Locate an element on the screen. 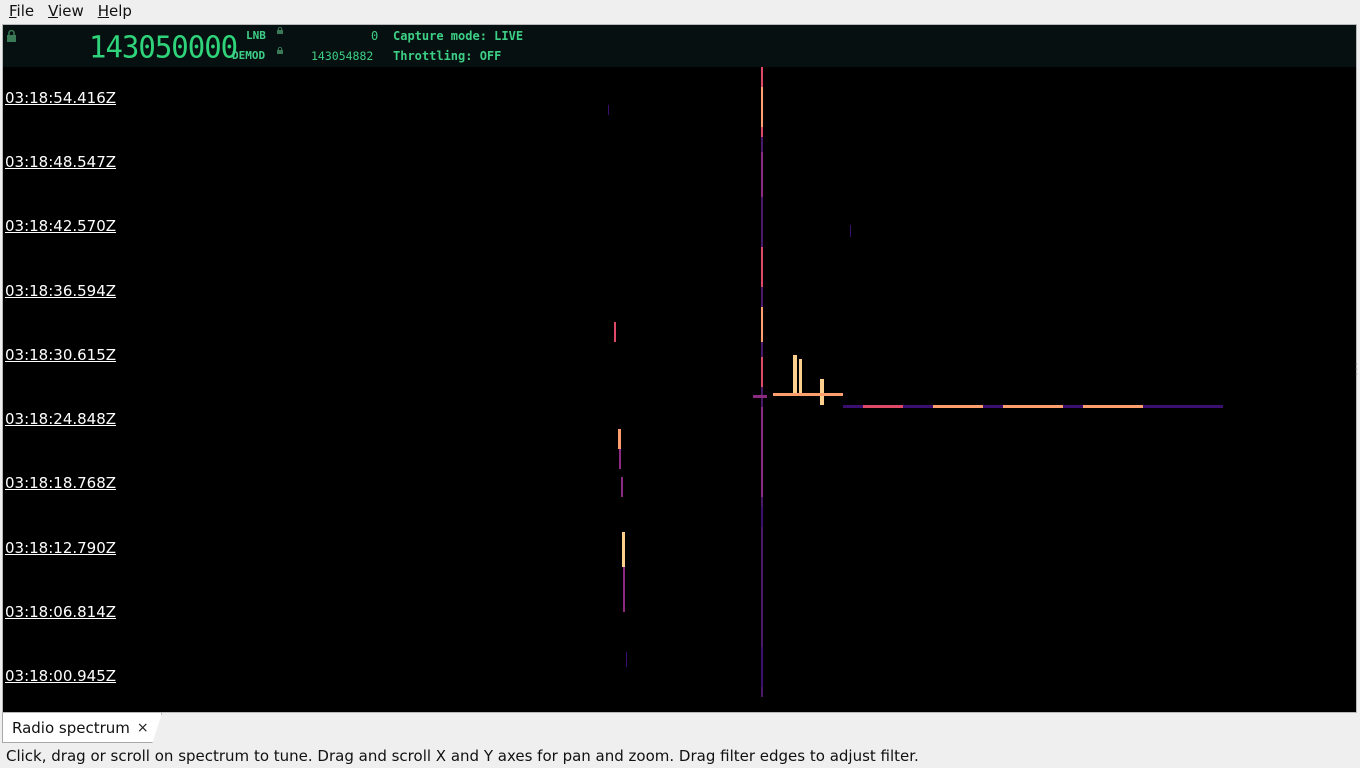 The width and height of the screenshot is (1360, 768). lnb-value: 0 is located at coordinates (374, 36).